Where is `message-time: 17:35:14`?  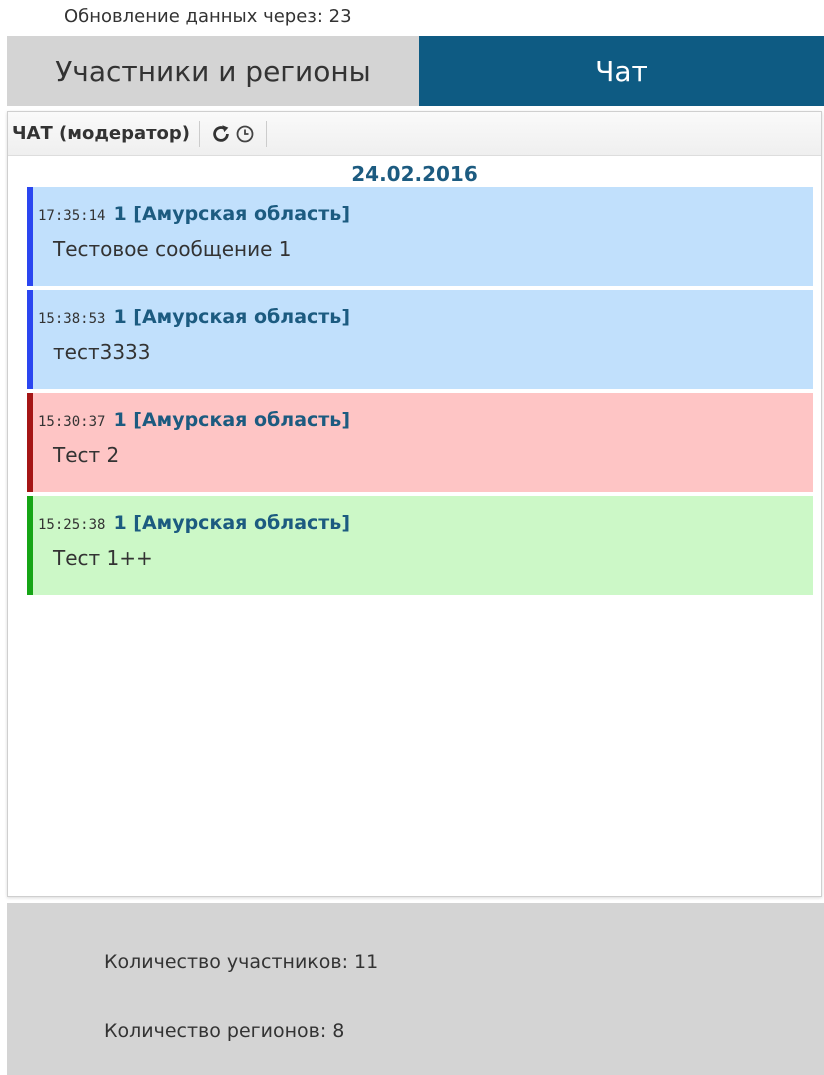
message-time: 17:35:14 is located at coordinates (72, 216).